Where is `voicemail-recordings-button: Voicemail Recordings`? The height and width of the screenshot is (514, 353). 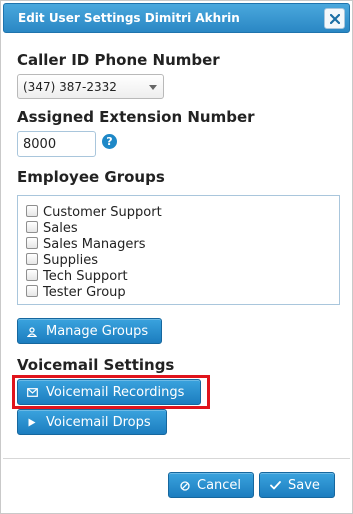
voicemail-recordings-button: Voicemail Recordings is located at coordinates (109, 392).